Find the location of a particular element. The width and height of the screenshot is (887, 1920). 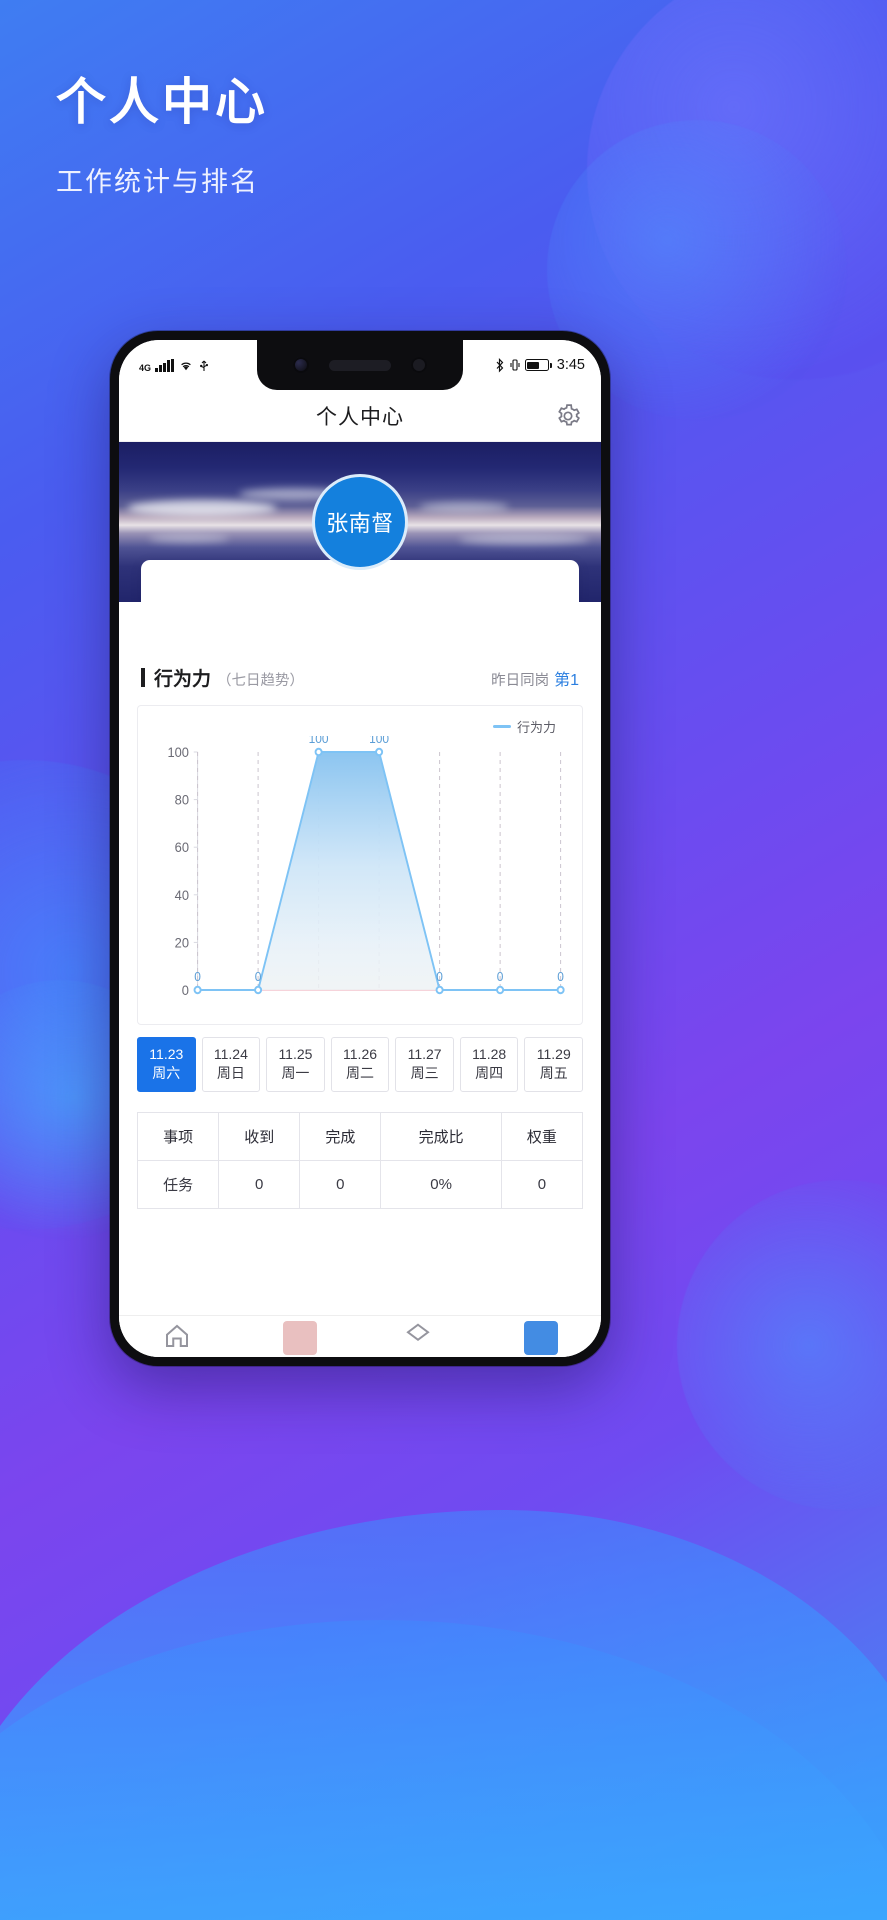

status-time: 3:45 is located at coordinates (570, 365).